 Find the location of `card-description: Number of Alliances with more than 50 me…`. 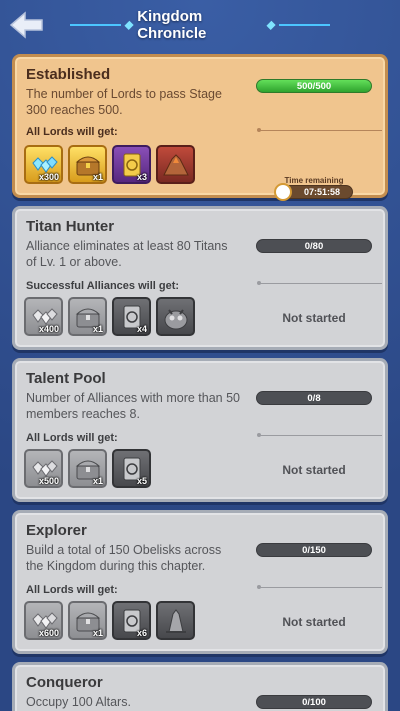

card-description: Number of Alliances with more than 50 me… is located at coordinates (133, 406).